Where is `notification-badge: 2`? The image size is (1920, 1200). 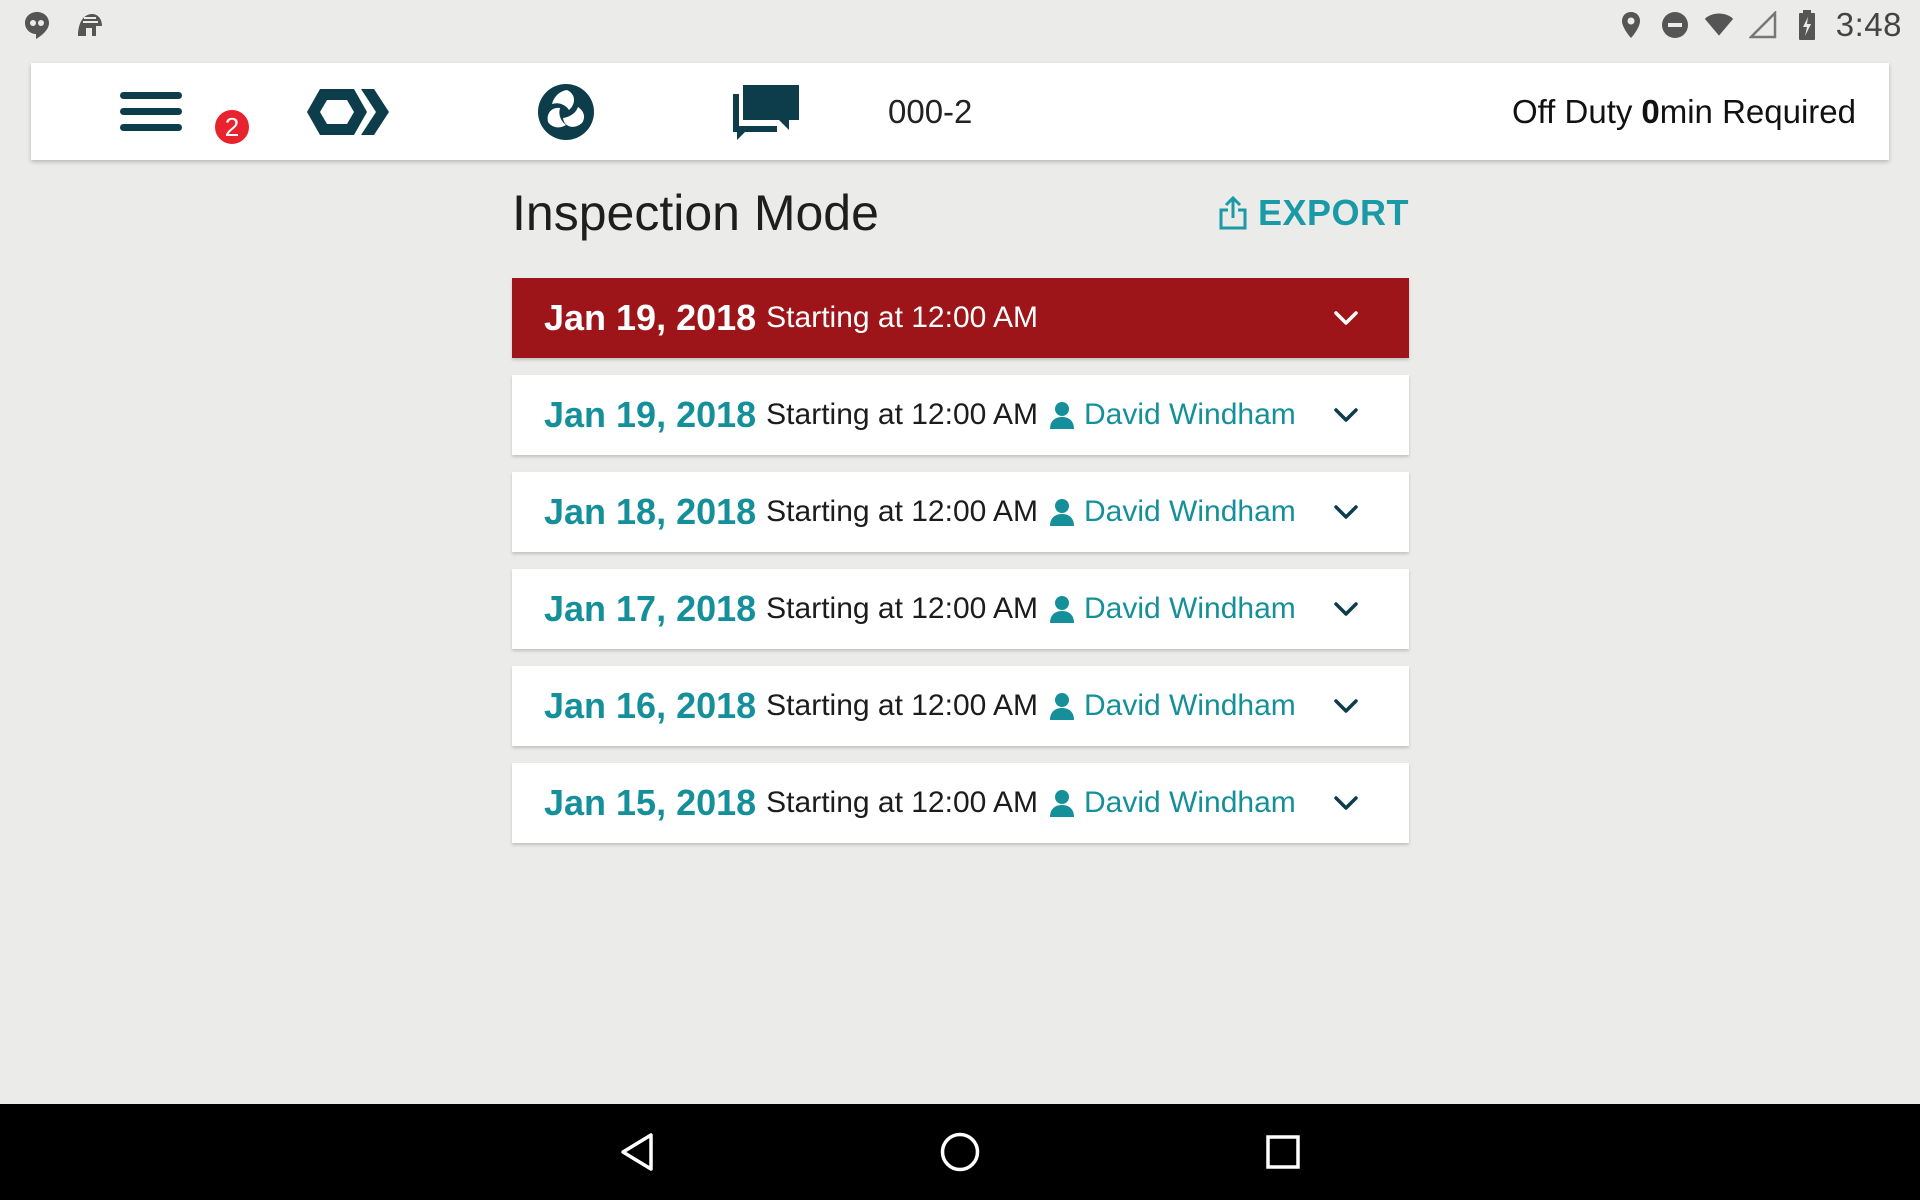 notification-badge: 2 is located at coordinates (232, 127).